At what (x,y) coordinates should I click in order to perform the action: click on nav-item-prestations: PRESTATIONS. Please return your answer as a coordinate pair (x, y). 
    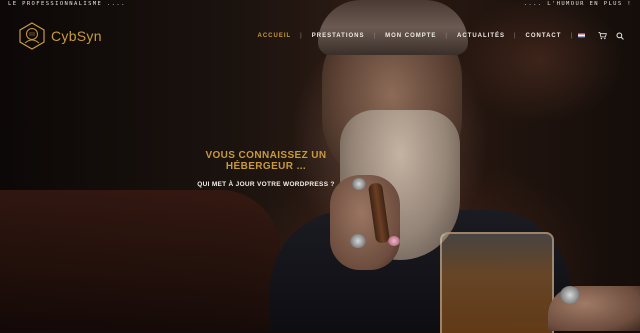
    Looking at the image, I should click on (338, 36).